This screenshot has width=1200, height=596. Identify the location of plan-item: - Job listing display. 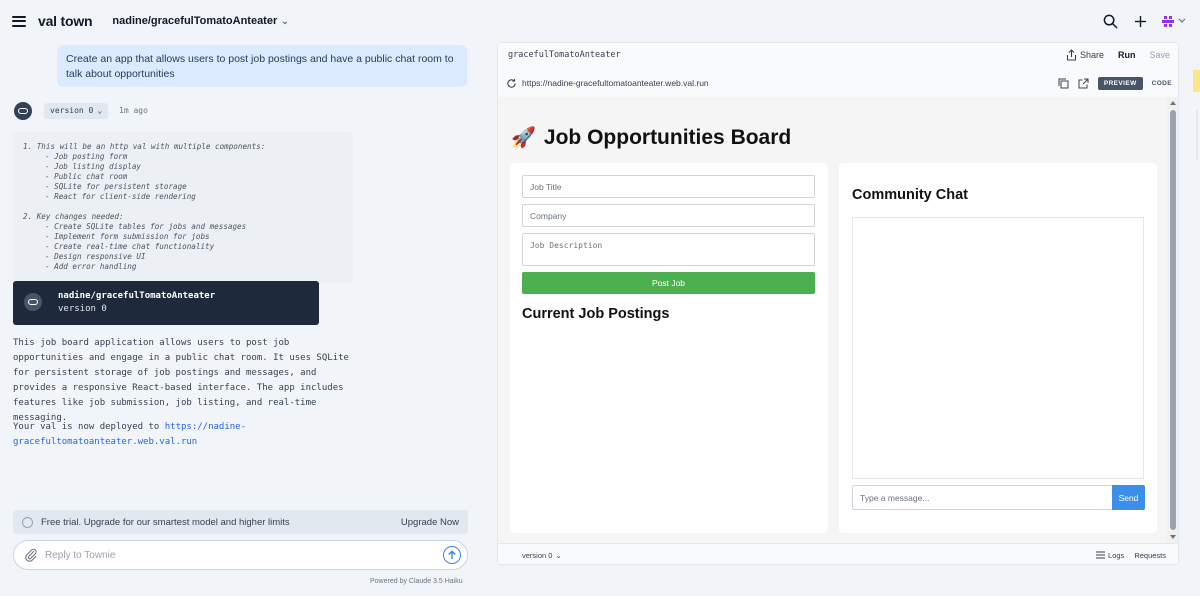
(93, 166).